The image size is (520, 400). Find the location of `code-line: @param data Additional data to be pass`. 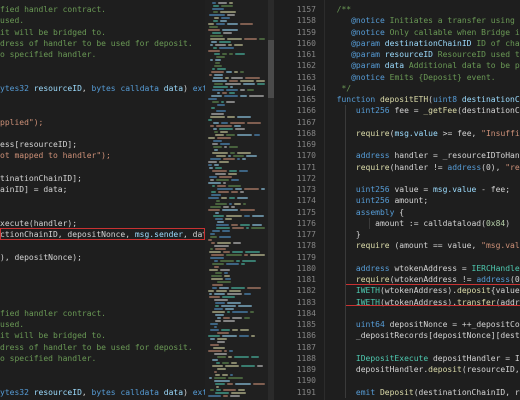

code-line: @param data Additional data to be pass is located at coordinates (423, 65).